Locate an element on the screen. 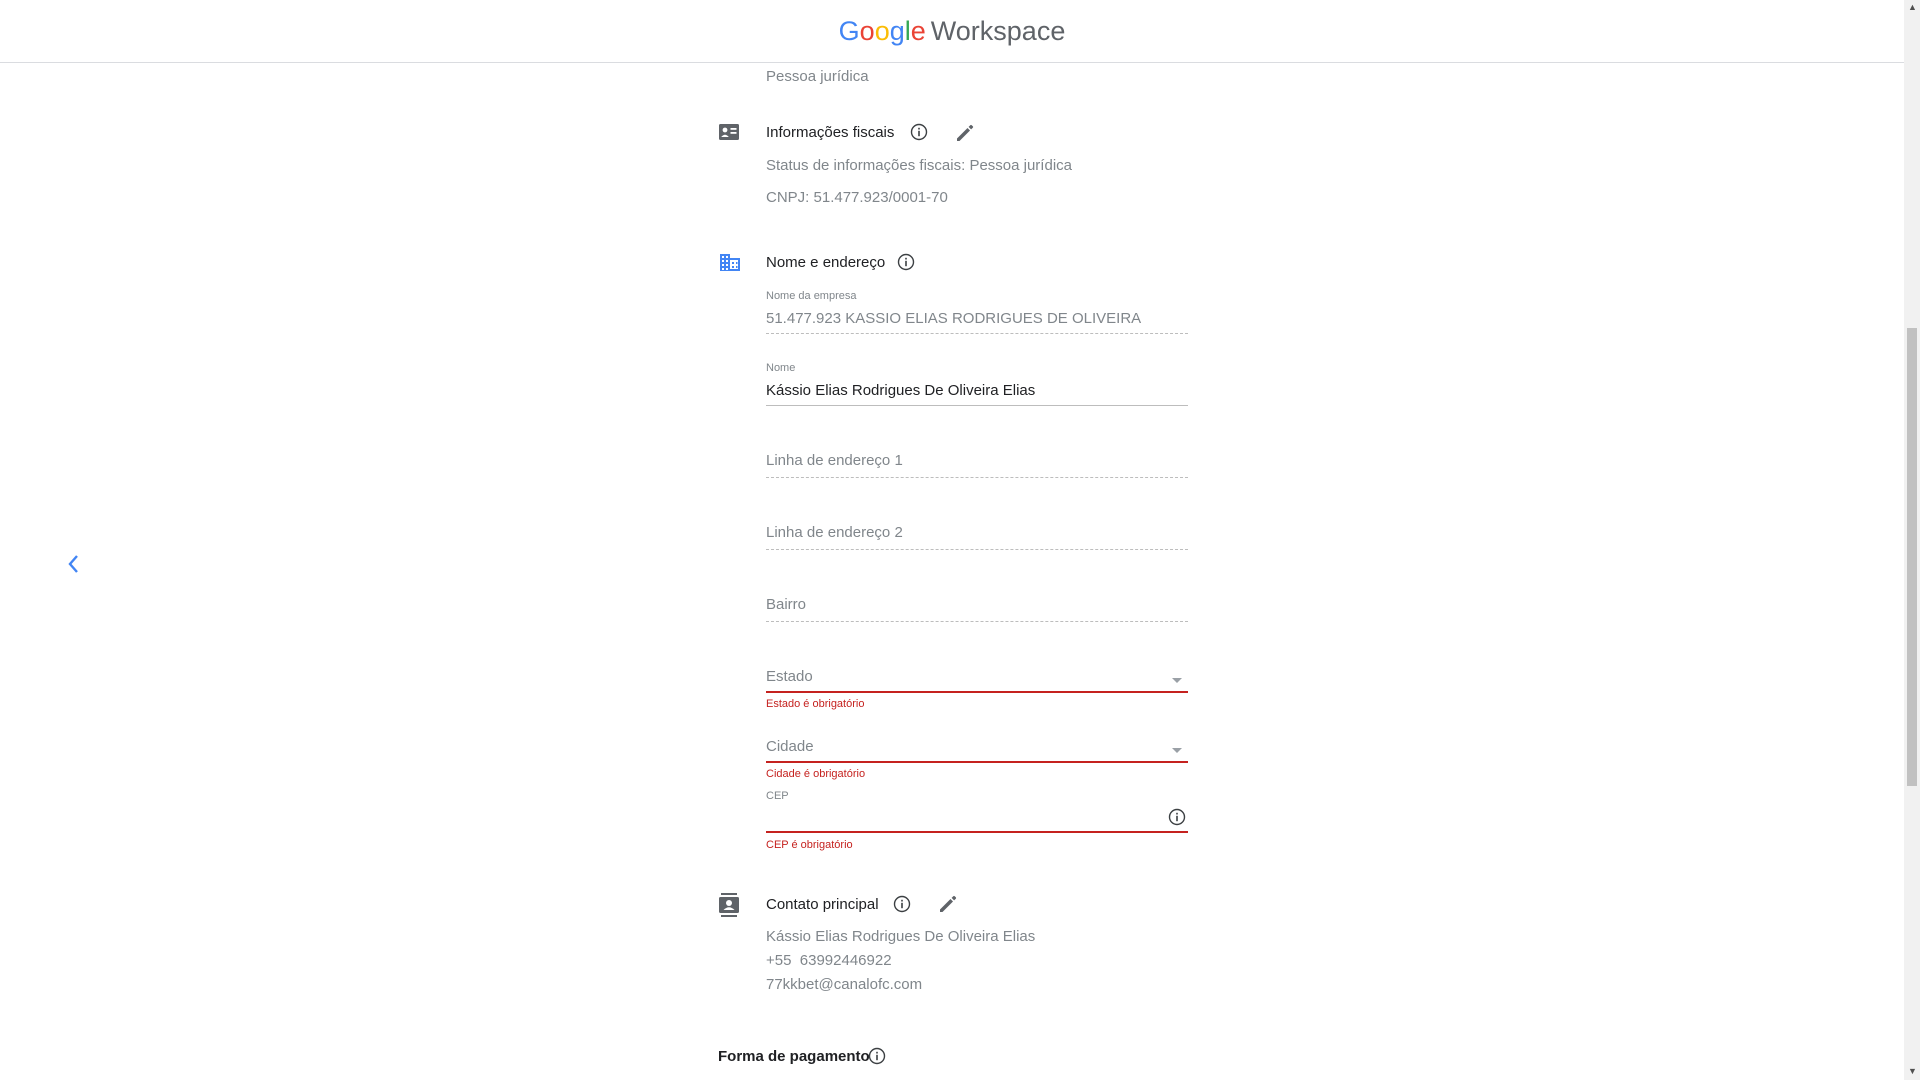 This screenshot has width=1920, height=1080. cnpj-line: CNPJ: 51.477.923/0001-70 is located at coordinates (857, 197).